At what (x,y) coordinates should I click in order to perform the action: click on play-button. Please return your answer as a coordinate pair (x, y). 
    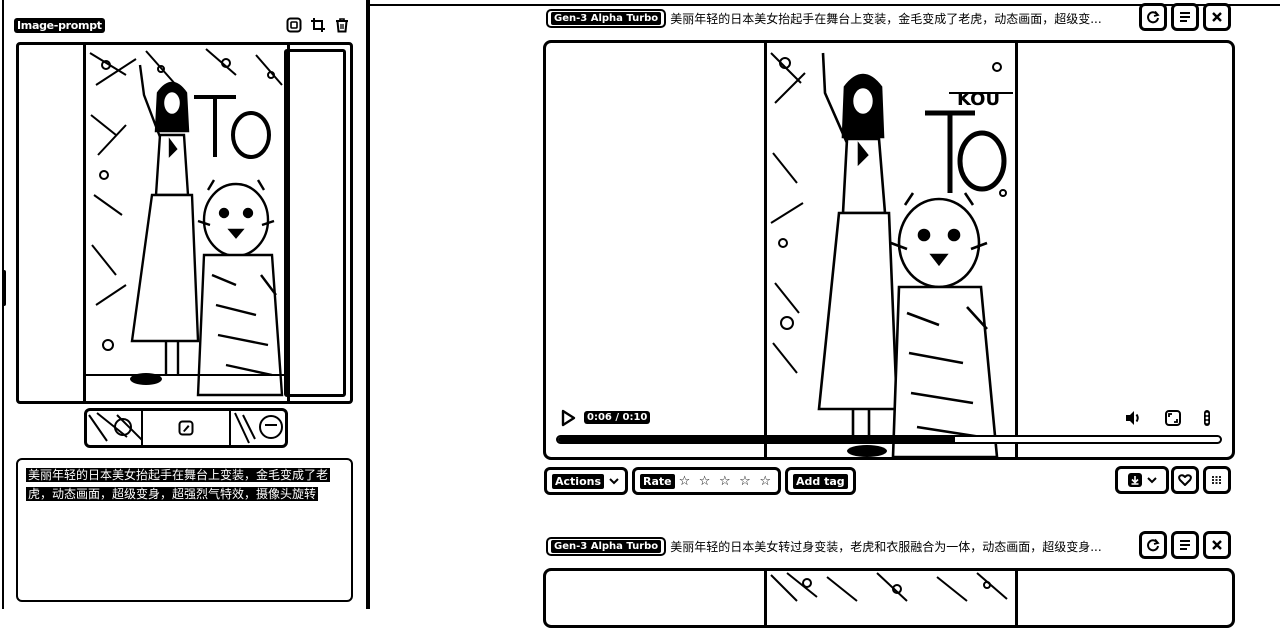
    Looking at the image, I should click on (568, 420).